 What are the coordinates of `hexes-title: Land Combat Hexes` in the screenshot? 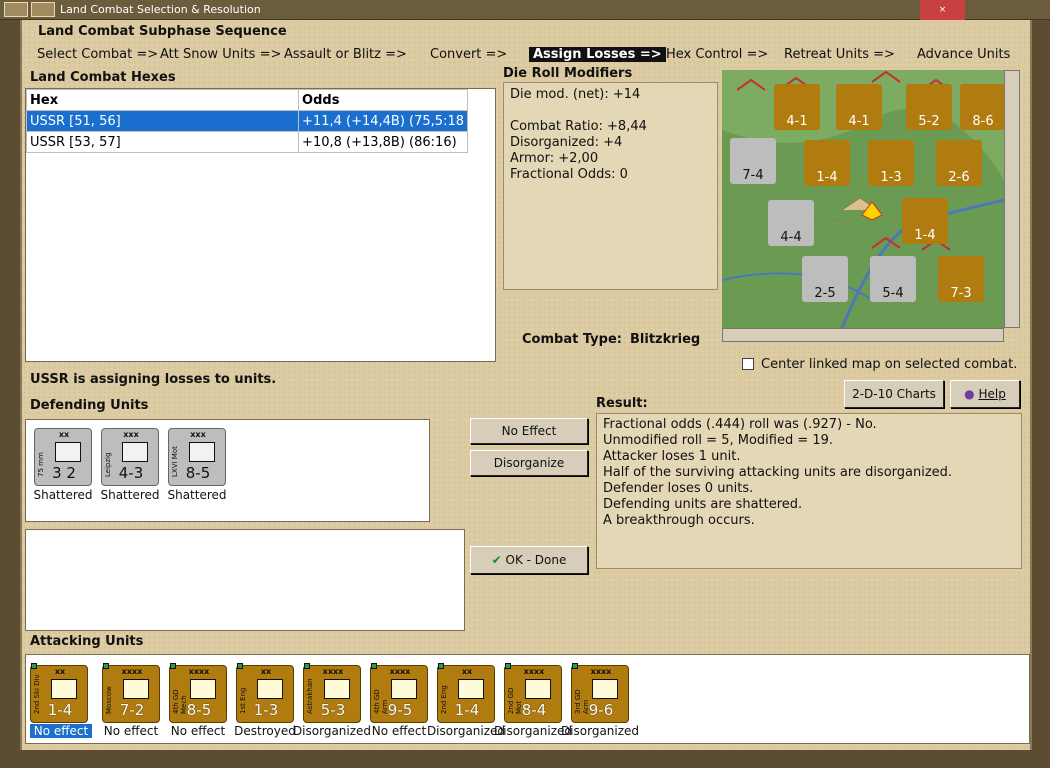 It's located at (103, 77).